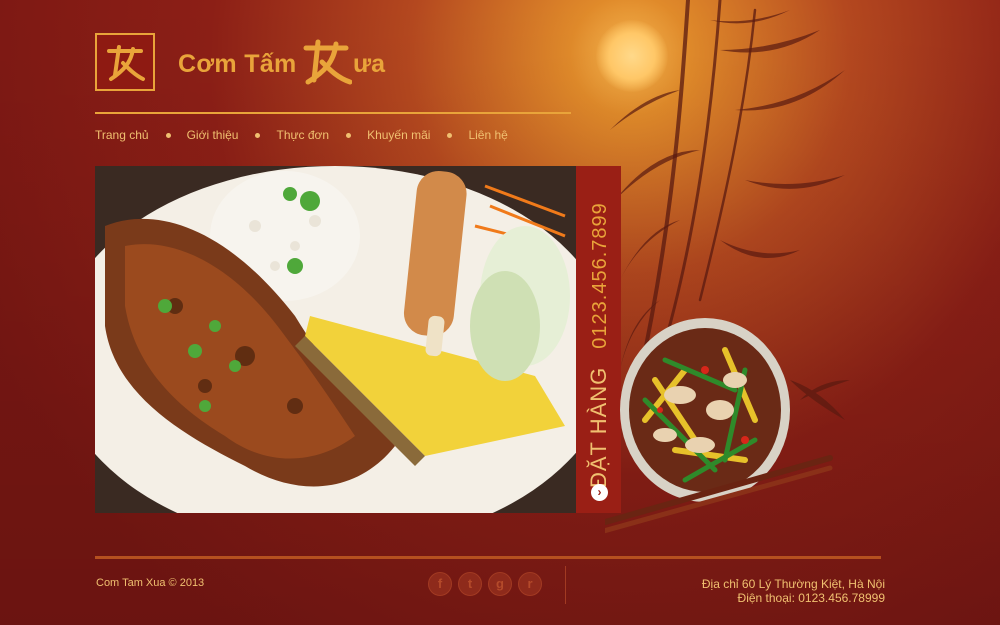 The height and width of the screenshot is (625, 1000). I want to click on facebook-icon: f, so click(440, 584).